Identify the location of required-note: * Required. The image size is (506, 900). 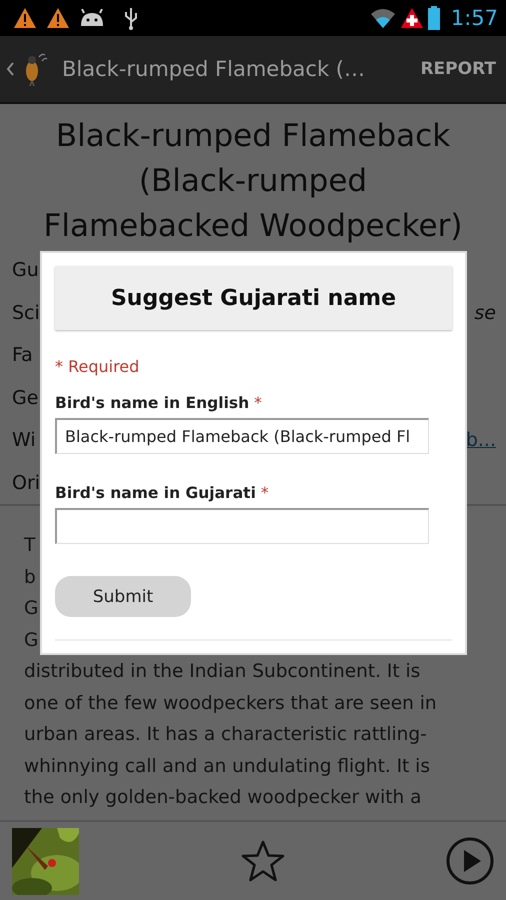
(97, 366).